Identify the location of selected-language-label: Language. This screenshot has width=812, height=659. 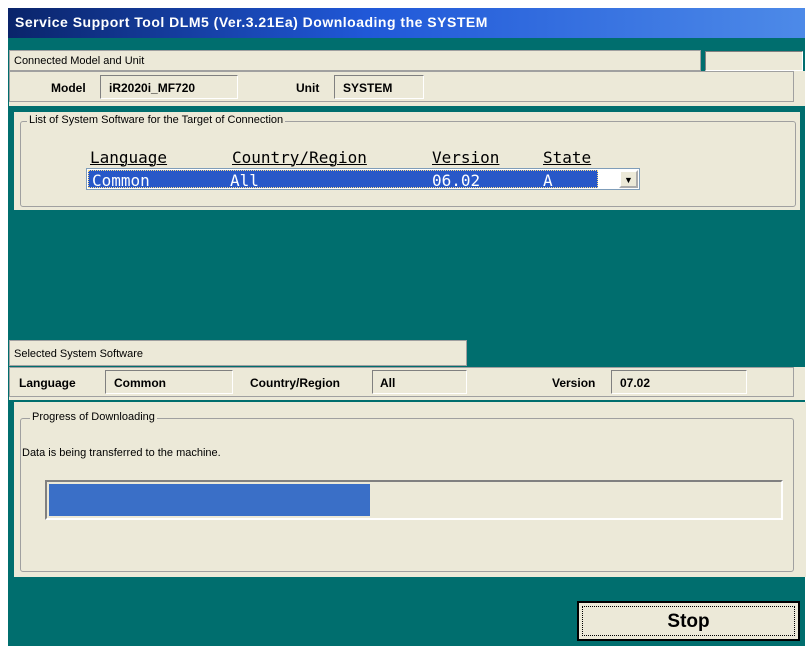
(47, 383).